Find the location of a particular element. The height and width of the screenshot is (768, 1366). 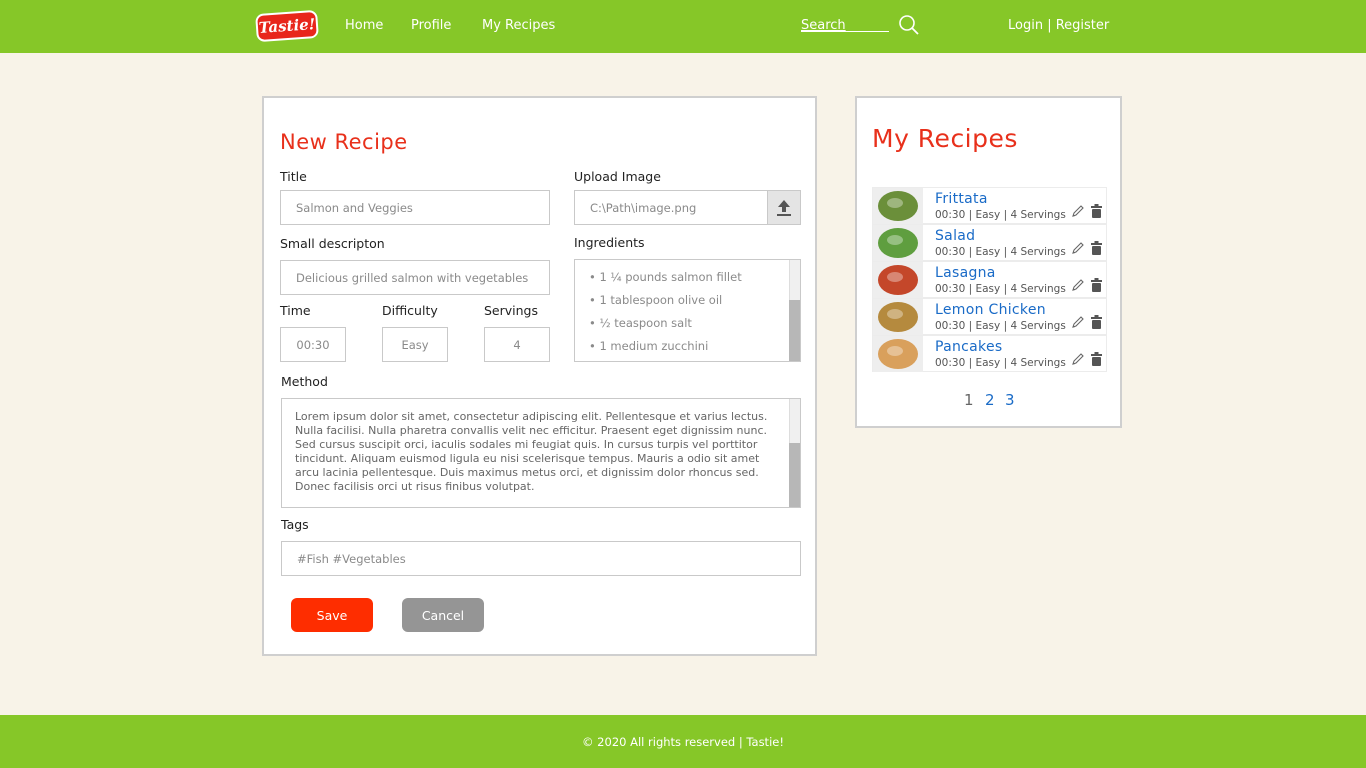

form-heading: New Recipe is located at coordinates (344, 142).